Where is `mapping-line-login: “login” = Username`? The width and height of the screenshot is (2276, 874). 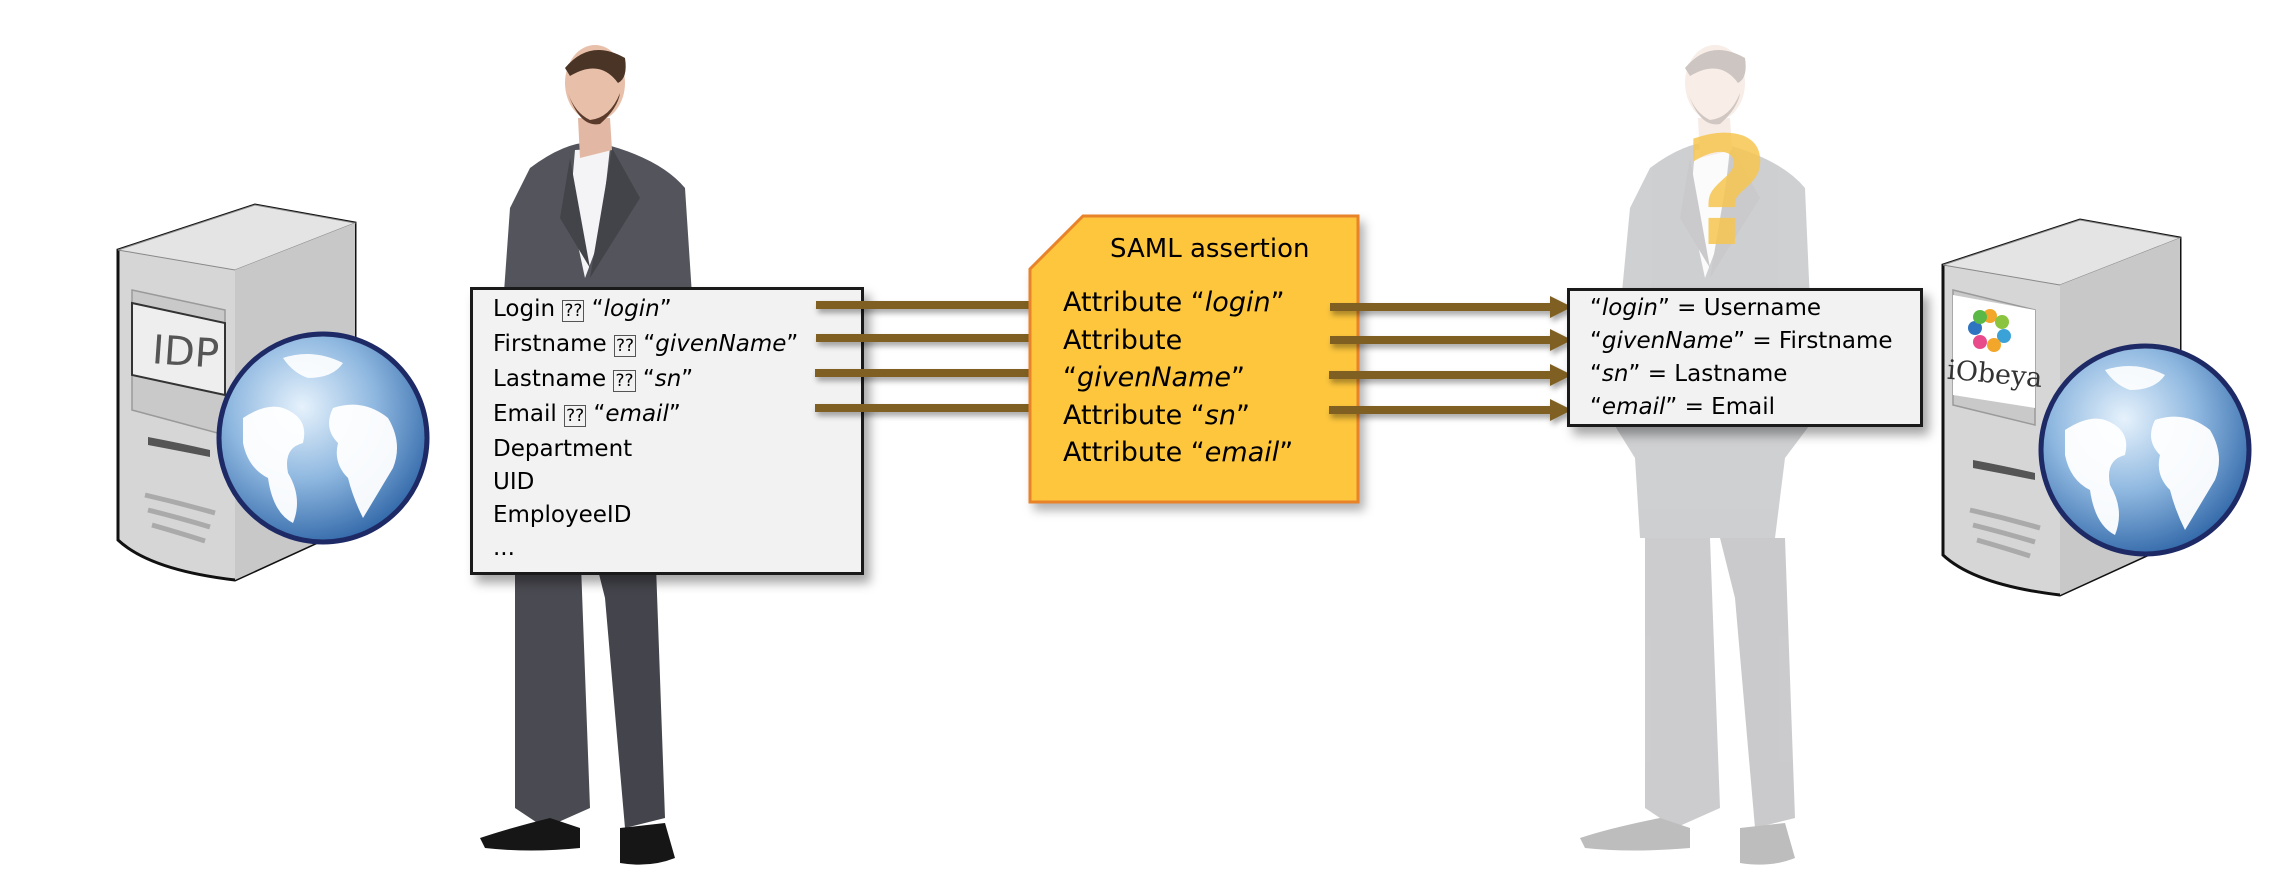 mapping-line-login: “login” = Username is located at coordinates (1706, 308).